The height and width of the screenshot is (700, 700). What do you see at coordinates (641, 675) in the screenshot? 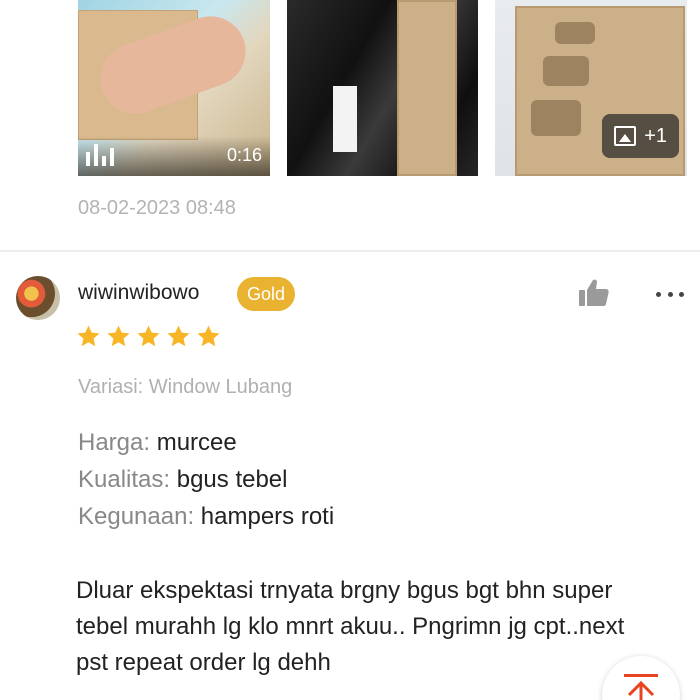
I see `scroll-to-top-bar` at bounding box center [641, 675].